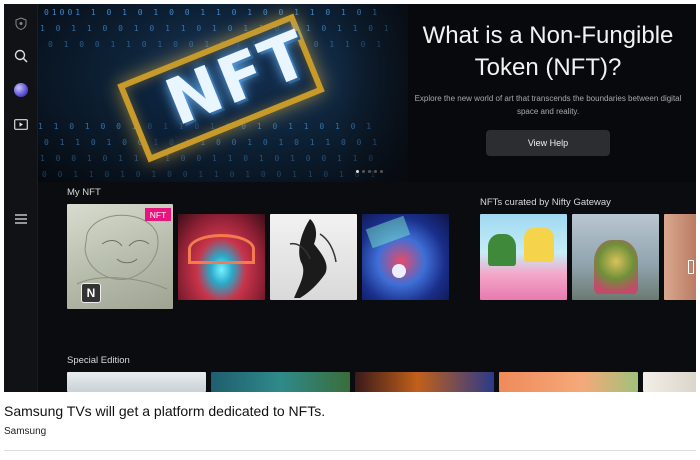 Image resolution: width=700 pixels, height=460 pixels. Describe the element at coordinates (84, 192) in the screenshot. I see `my-nft-row-title: My NFT` at that location.